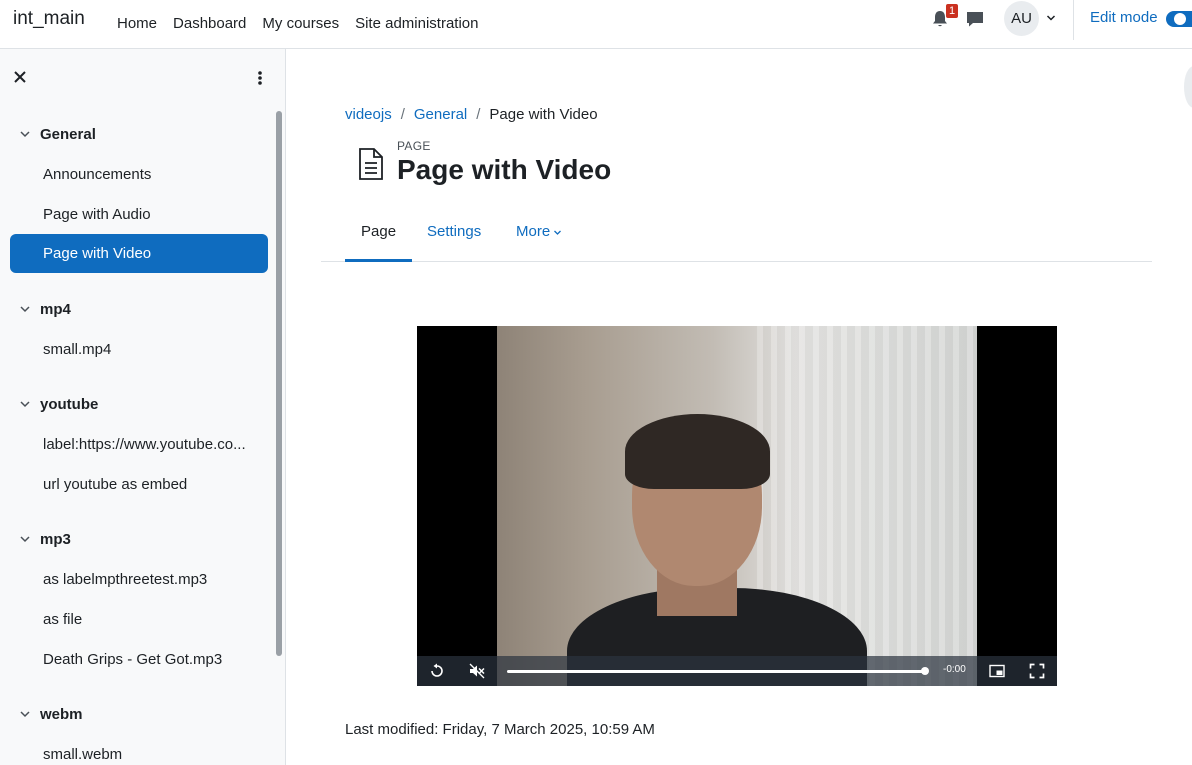  I want to click on picture-in-picture-icon, so click(997, 671).